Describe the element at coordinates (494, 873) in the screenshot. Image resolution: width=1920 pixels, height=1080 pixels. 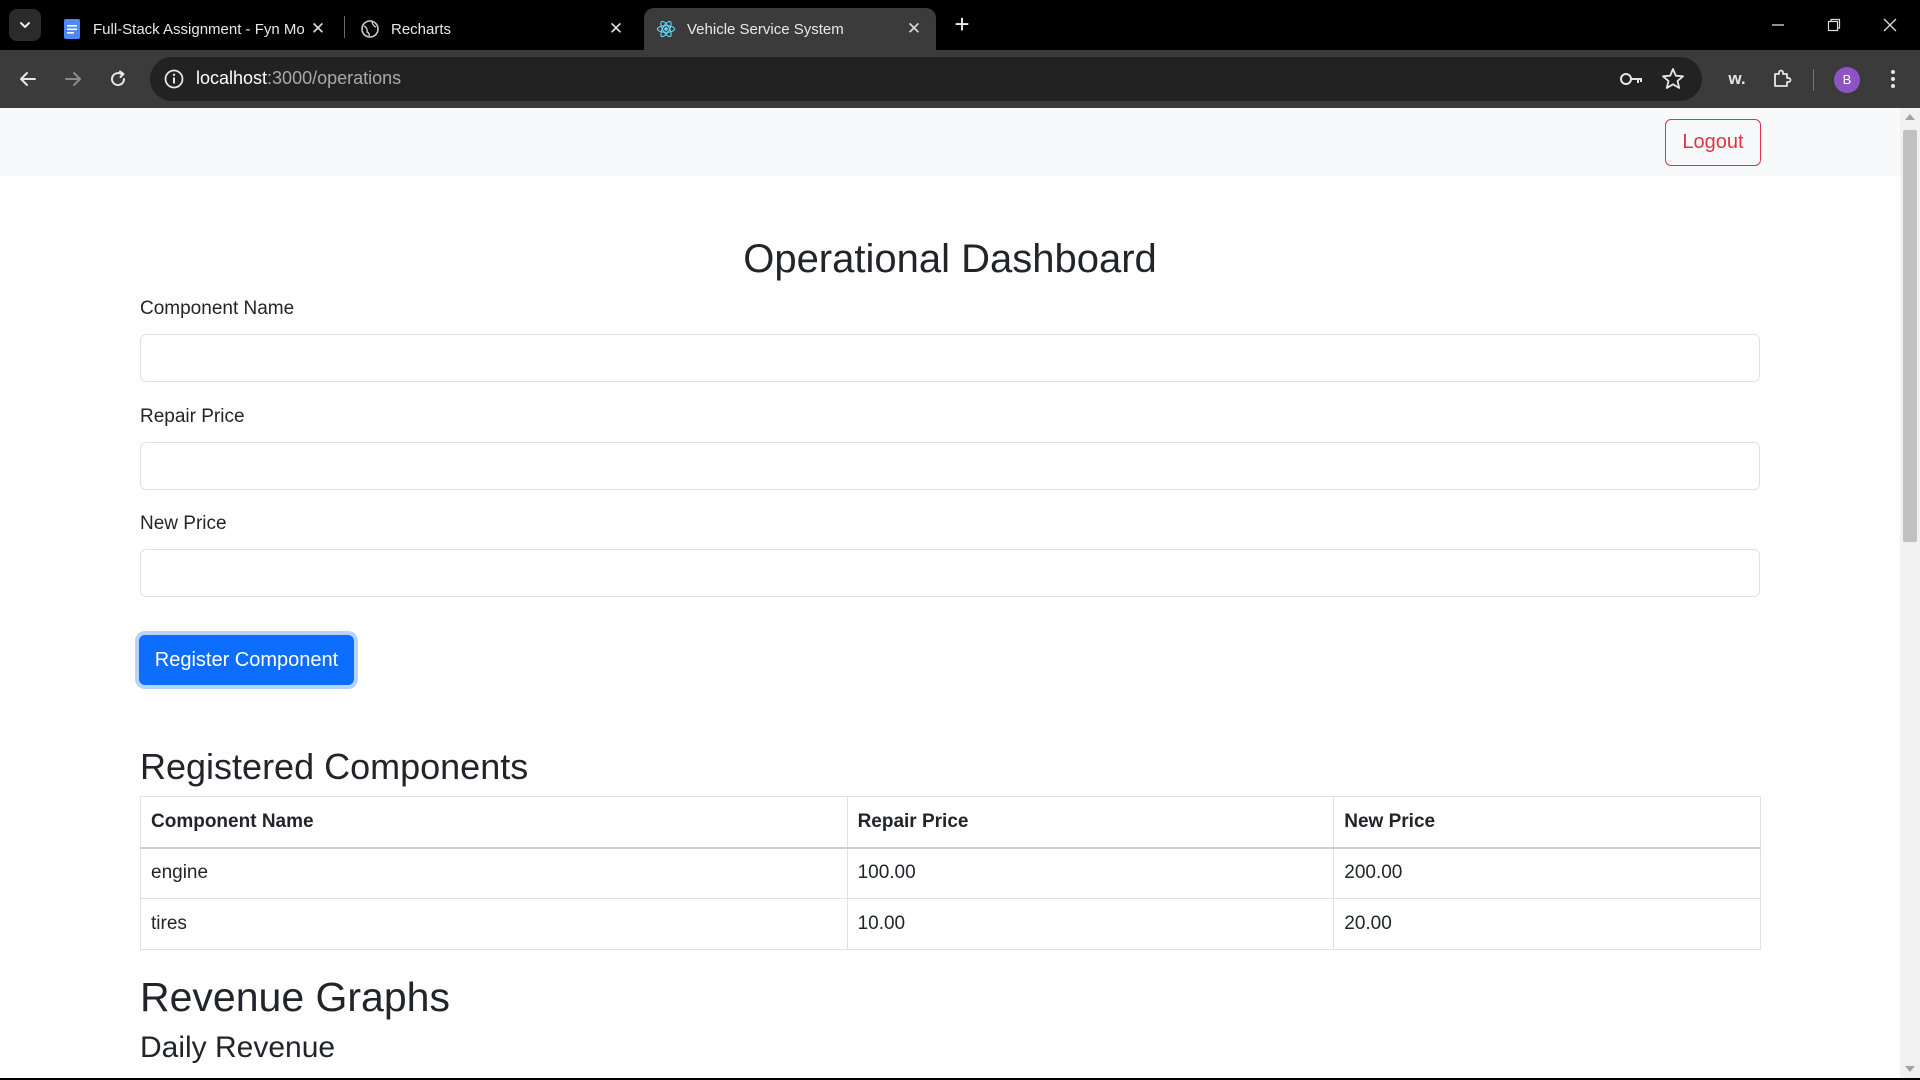
I see `cell-component-name: engine` at that location.